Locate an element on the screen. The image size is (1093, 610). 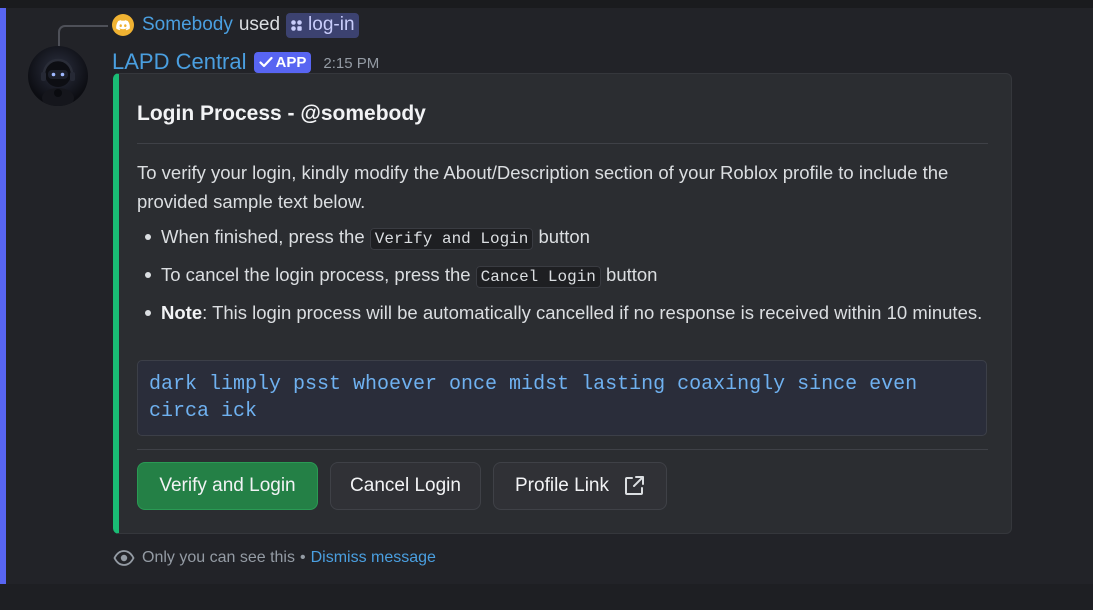
cancel-login-button: Cancel Login is located at coordinates (405, 486).